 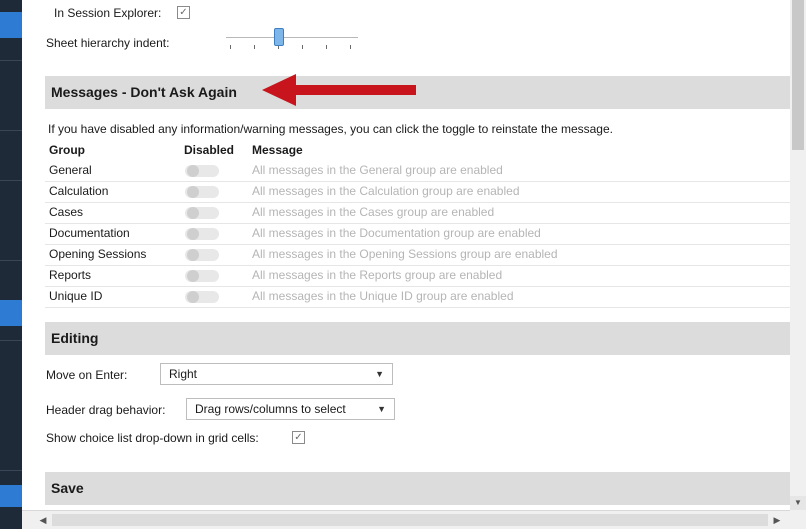 What do you see at coordinates (417, 338) in the screenshot?
I see `editing-section-header: Editing` at bounding box center [417, 338].